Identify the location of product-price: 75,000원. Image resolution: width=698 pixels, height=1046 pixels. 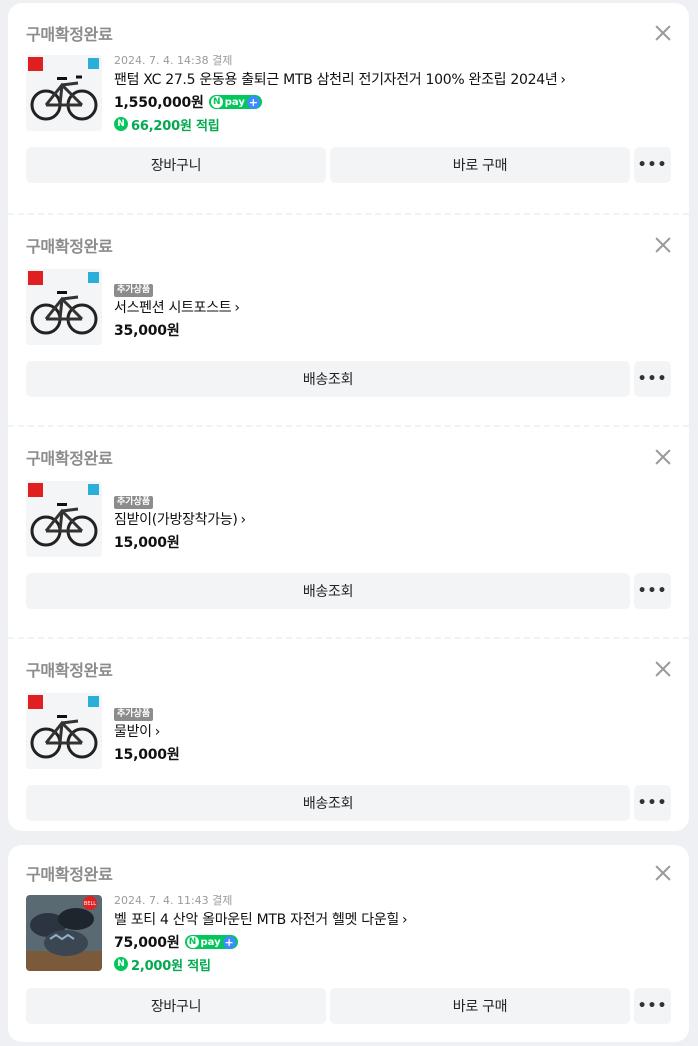
(147, 943).